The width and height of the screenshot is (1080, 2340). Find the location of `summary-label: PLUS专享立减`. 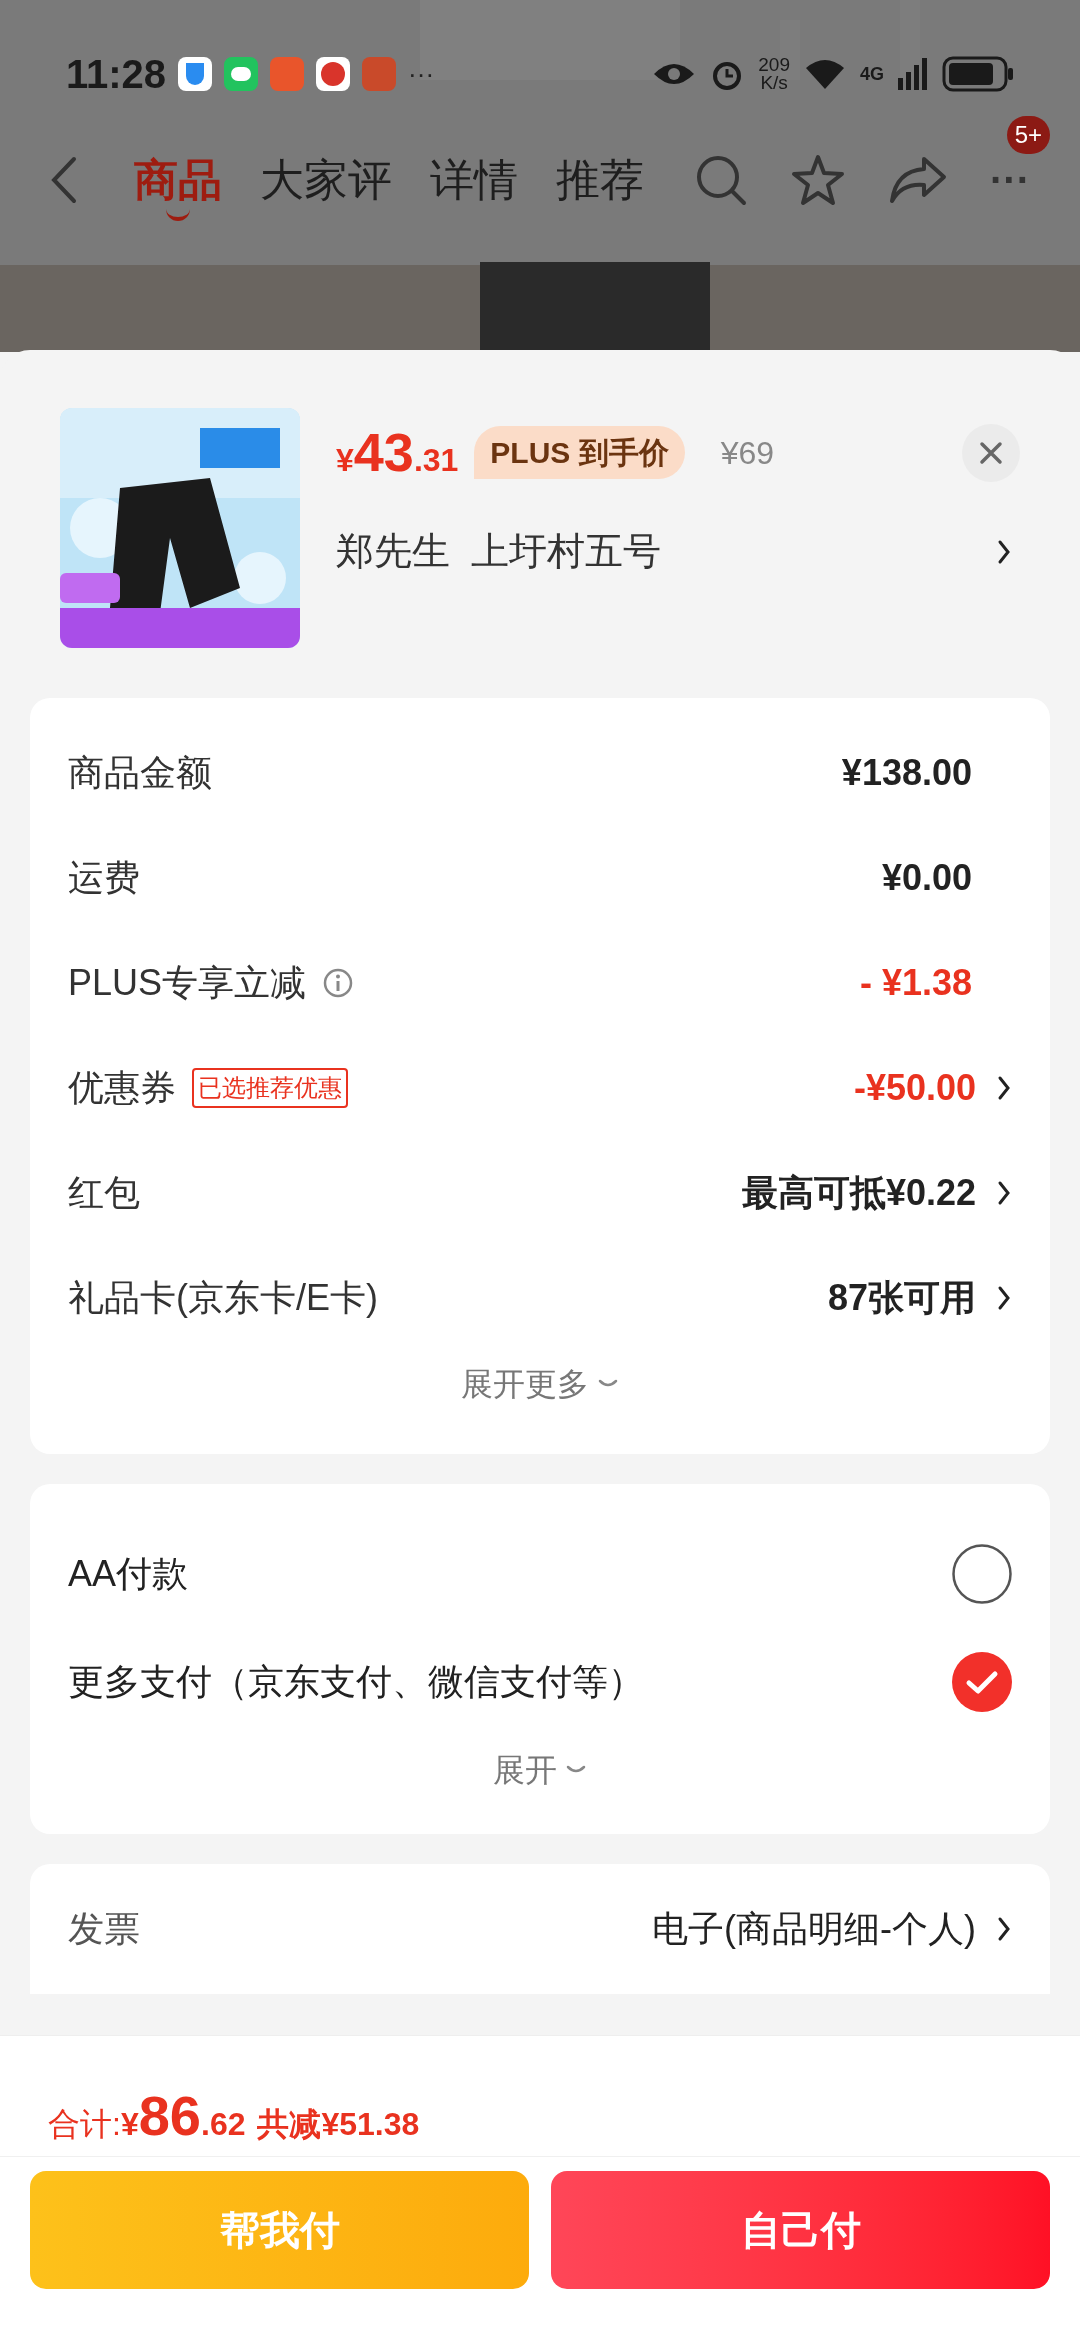

summary-label: PLUS专享立减 is located at coordinates (187, 982).